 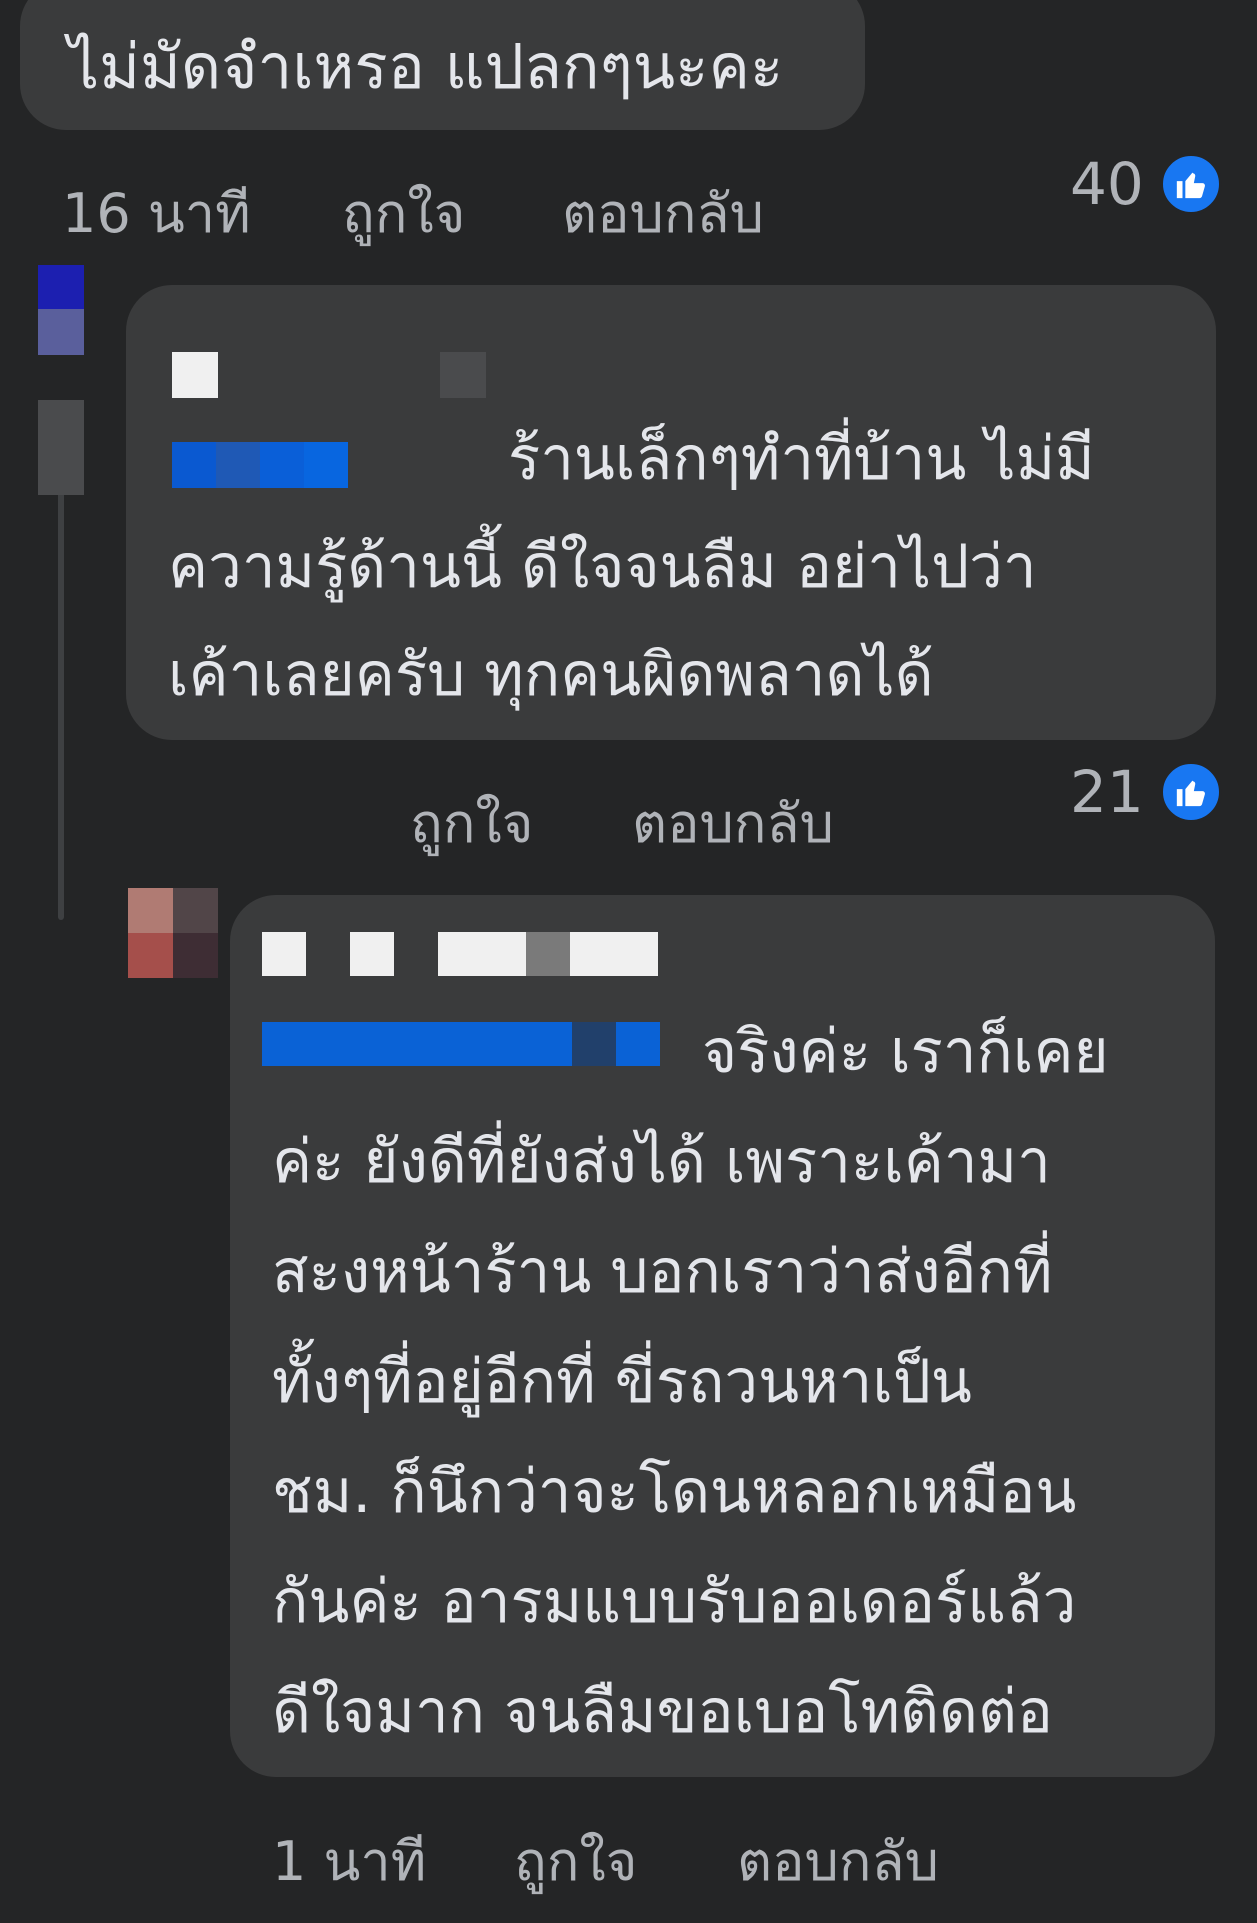 I want to click on like-link-3: ถูกใจ, so click(x=575, y=1861).